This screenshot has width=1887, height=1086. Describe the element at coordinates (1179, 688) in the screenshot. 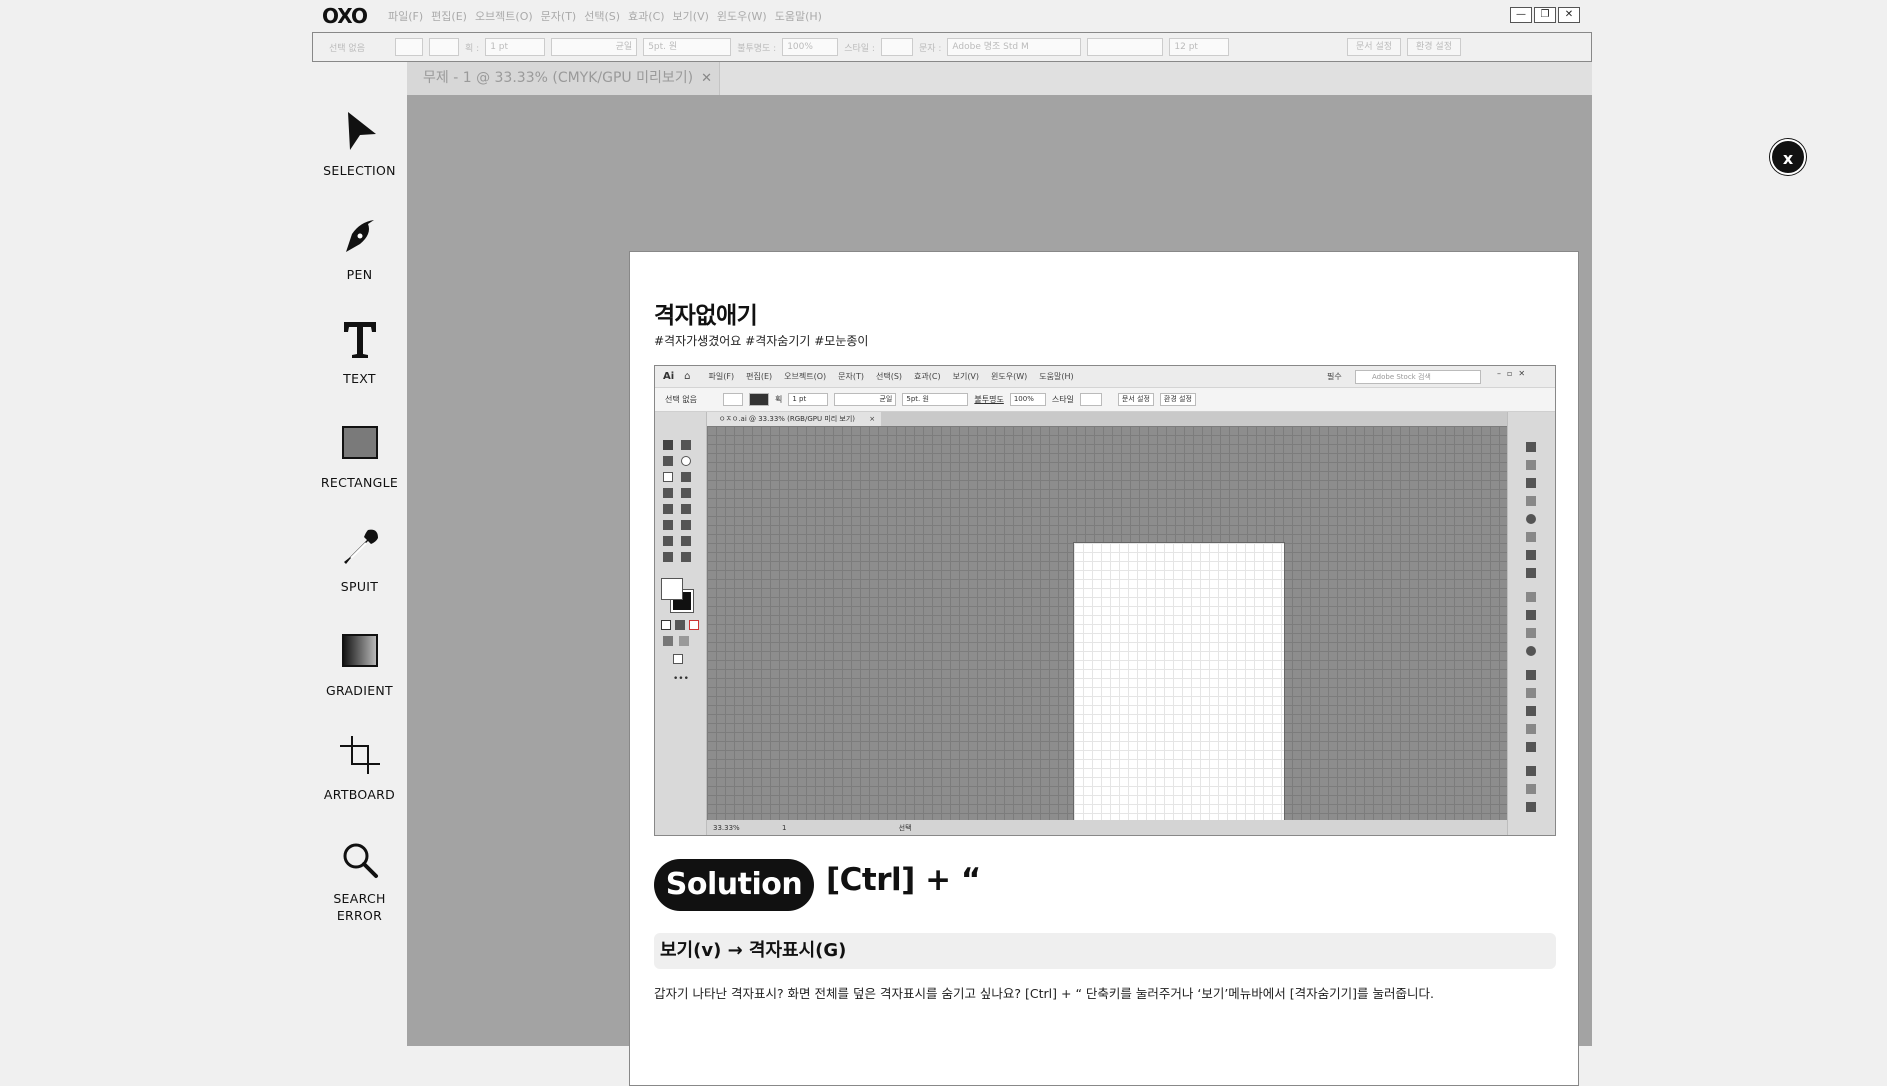

I see `screenshot-artboard` at that location.